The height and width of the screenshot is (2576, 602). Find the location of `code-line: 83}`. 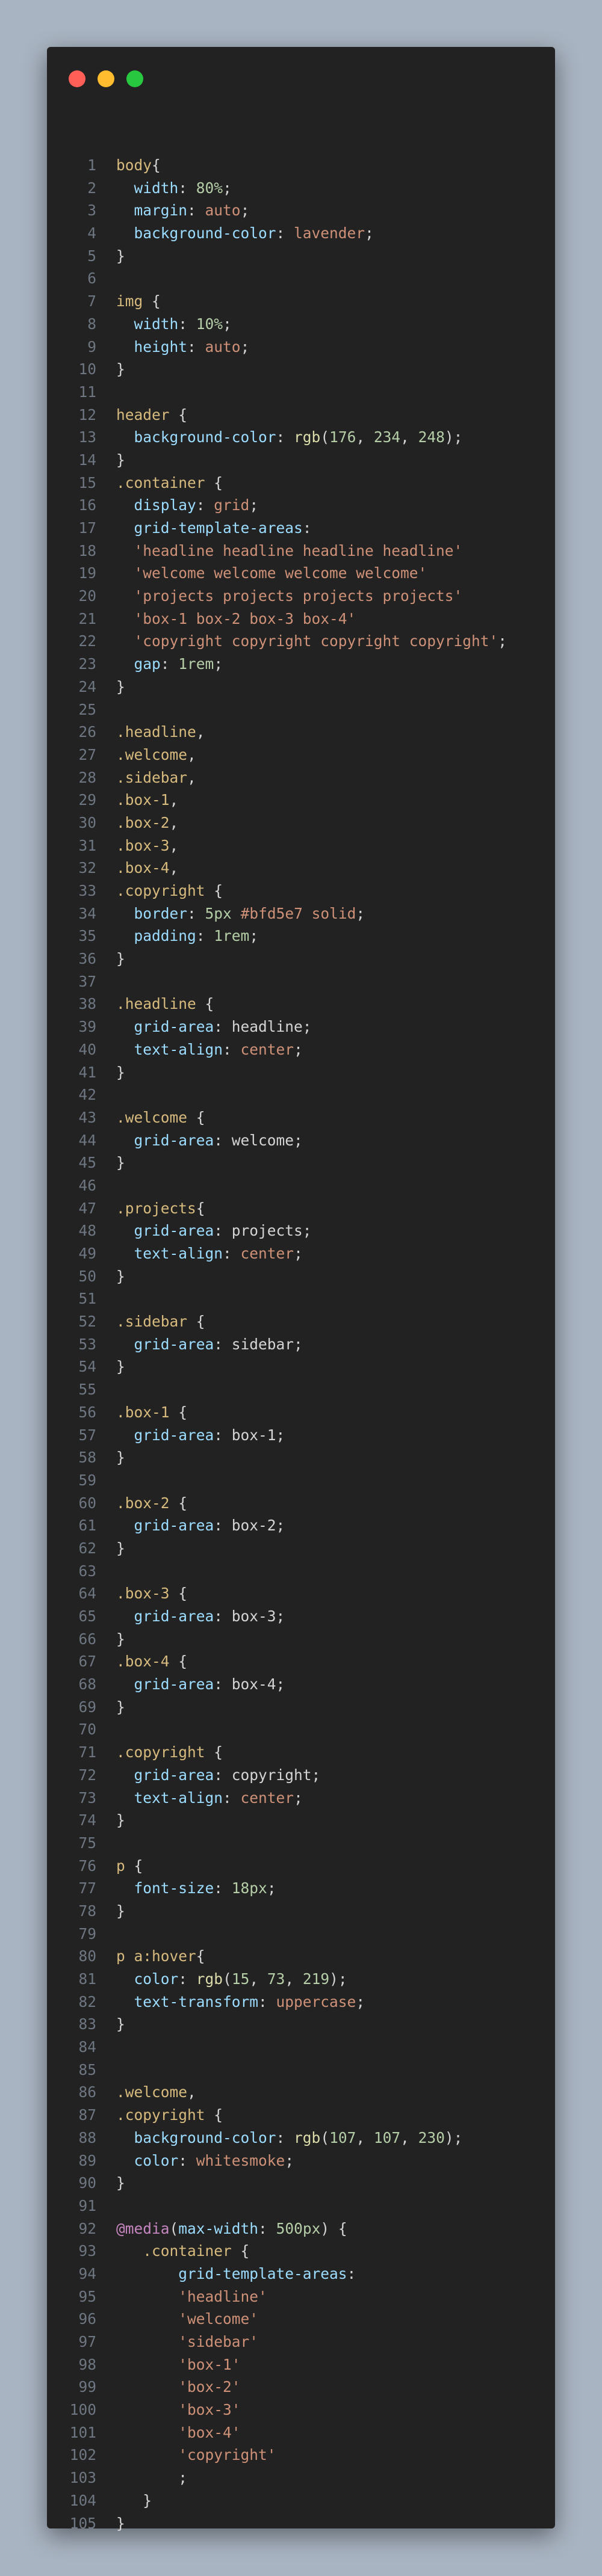

code-line: 83} is located at coordinates (301, 2024).